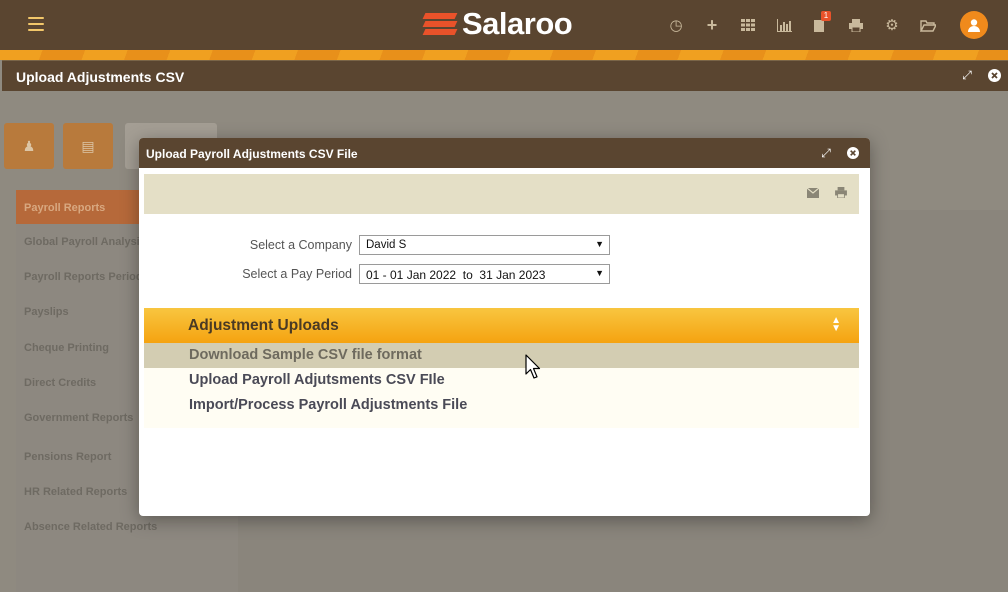 The image size is (1008, 592). I want to click on header-stripe, so click(504, 55).